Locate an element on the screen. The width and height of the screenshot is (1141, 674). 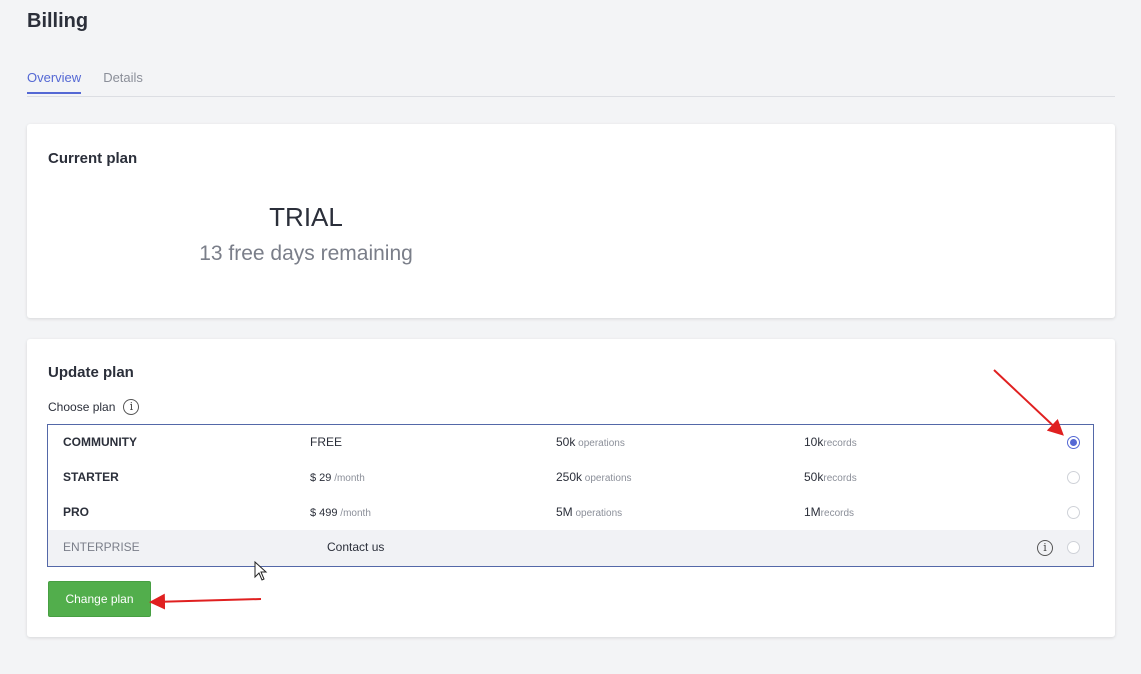
plan-operations: 5M operations is located at coordinates (589, 512).